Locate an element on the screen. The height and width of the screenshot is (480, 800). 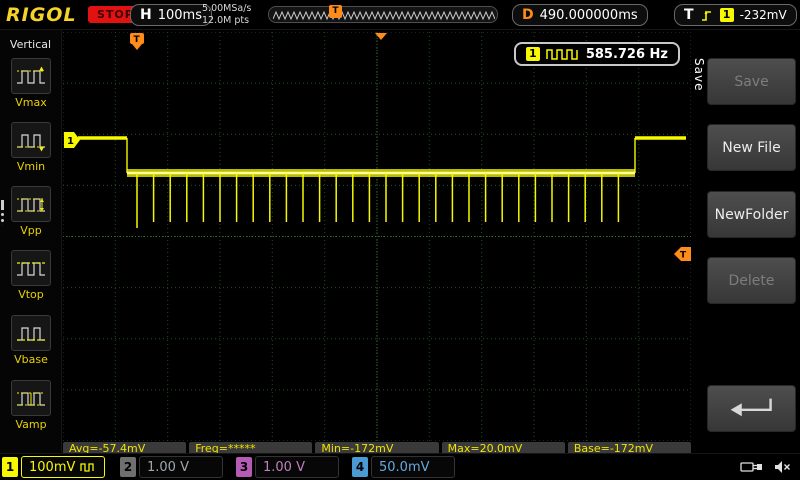
measure-item-vamp: Vamp is located at coordinates (31, 407).